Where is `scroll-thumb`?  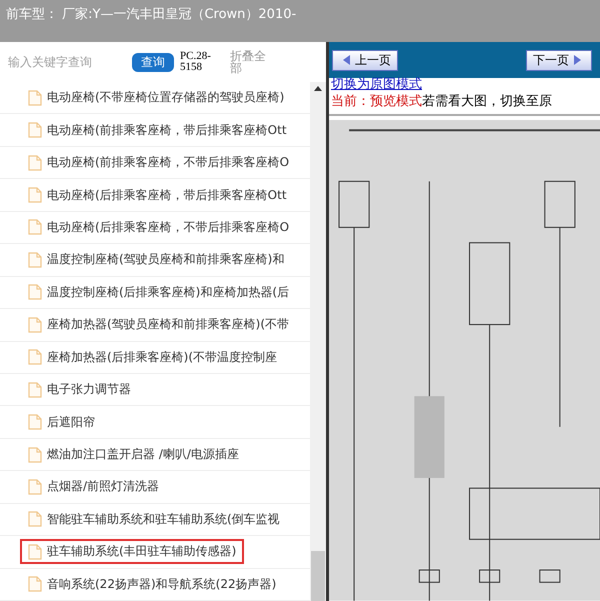
scroll-thumb is located at coordinates (318, 576).